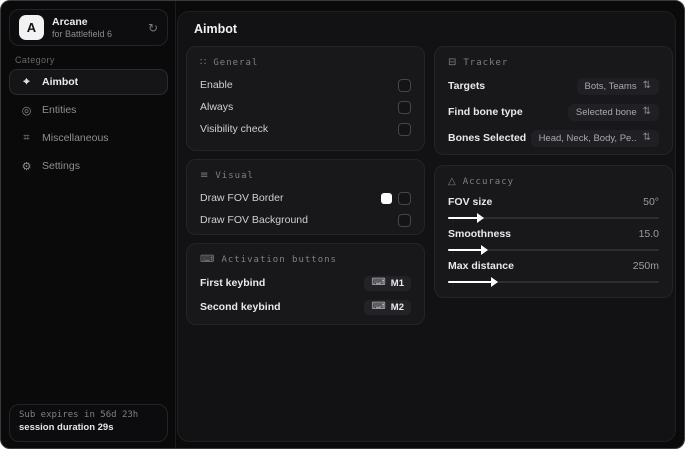 This screenshot has height=449, width=685. I want to click on tracker-row-bones-selected: Bones Selected Head, Neck, Body, Pe.. ⇅, so click(553, 138).